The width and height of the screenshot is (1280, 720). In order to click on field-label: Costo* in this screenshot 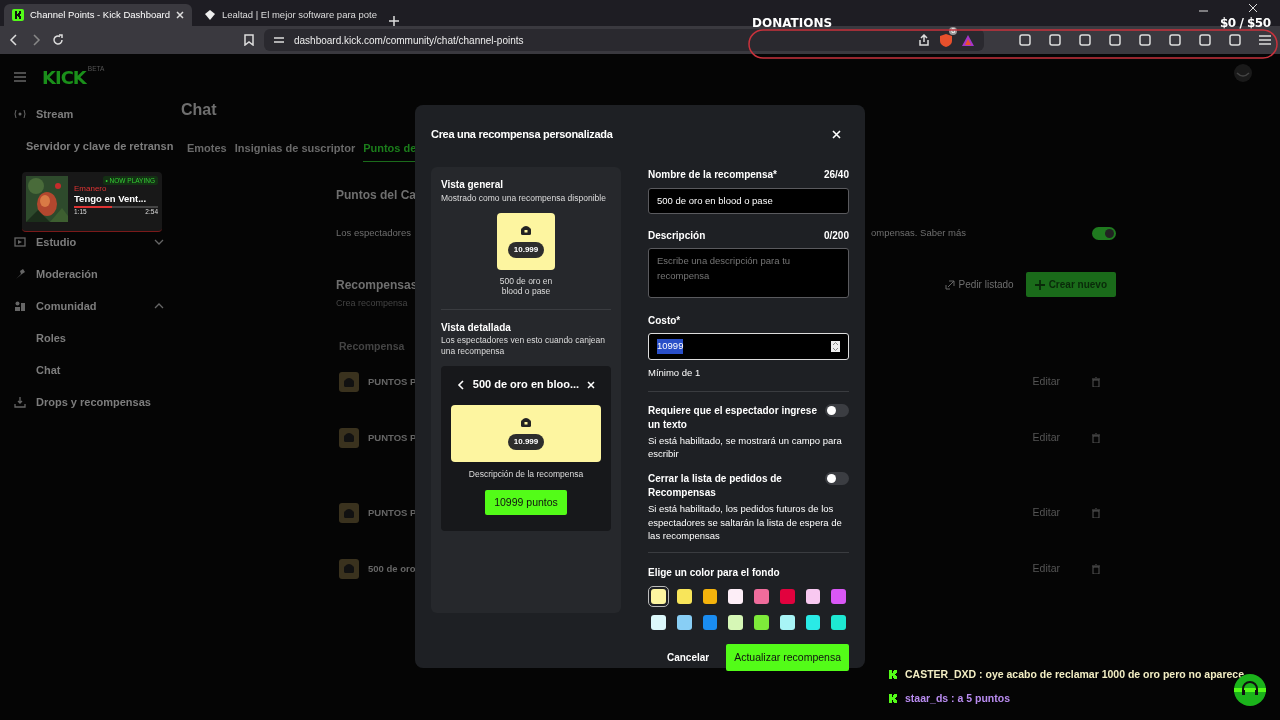, I will do `click(664, 321)`.